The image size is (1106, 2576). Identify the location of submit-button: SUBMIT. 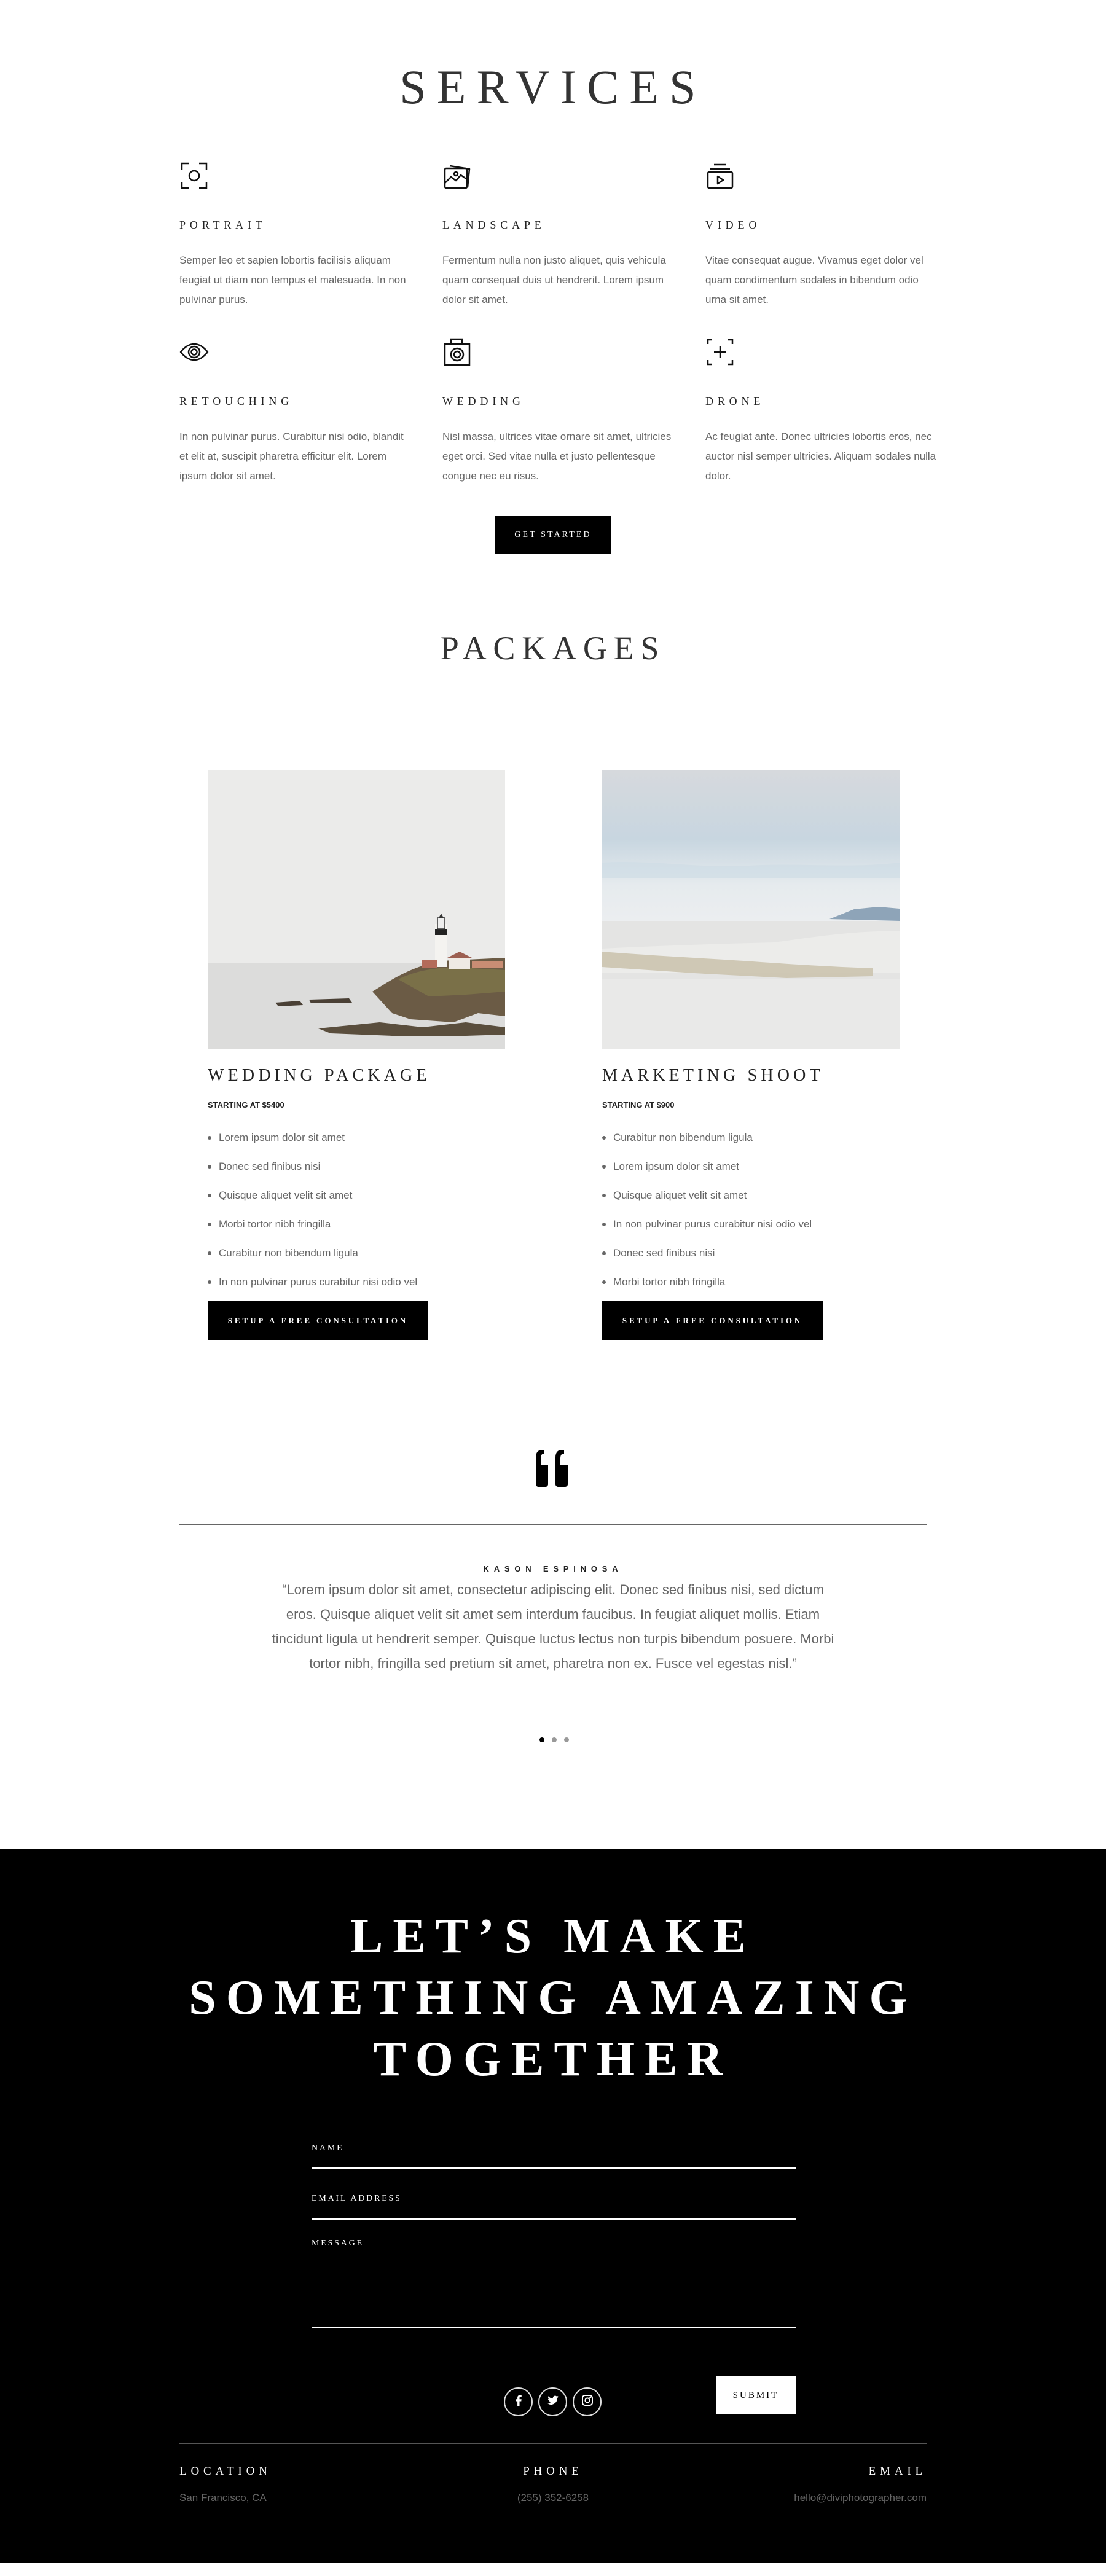
(756, 2395).